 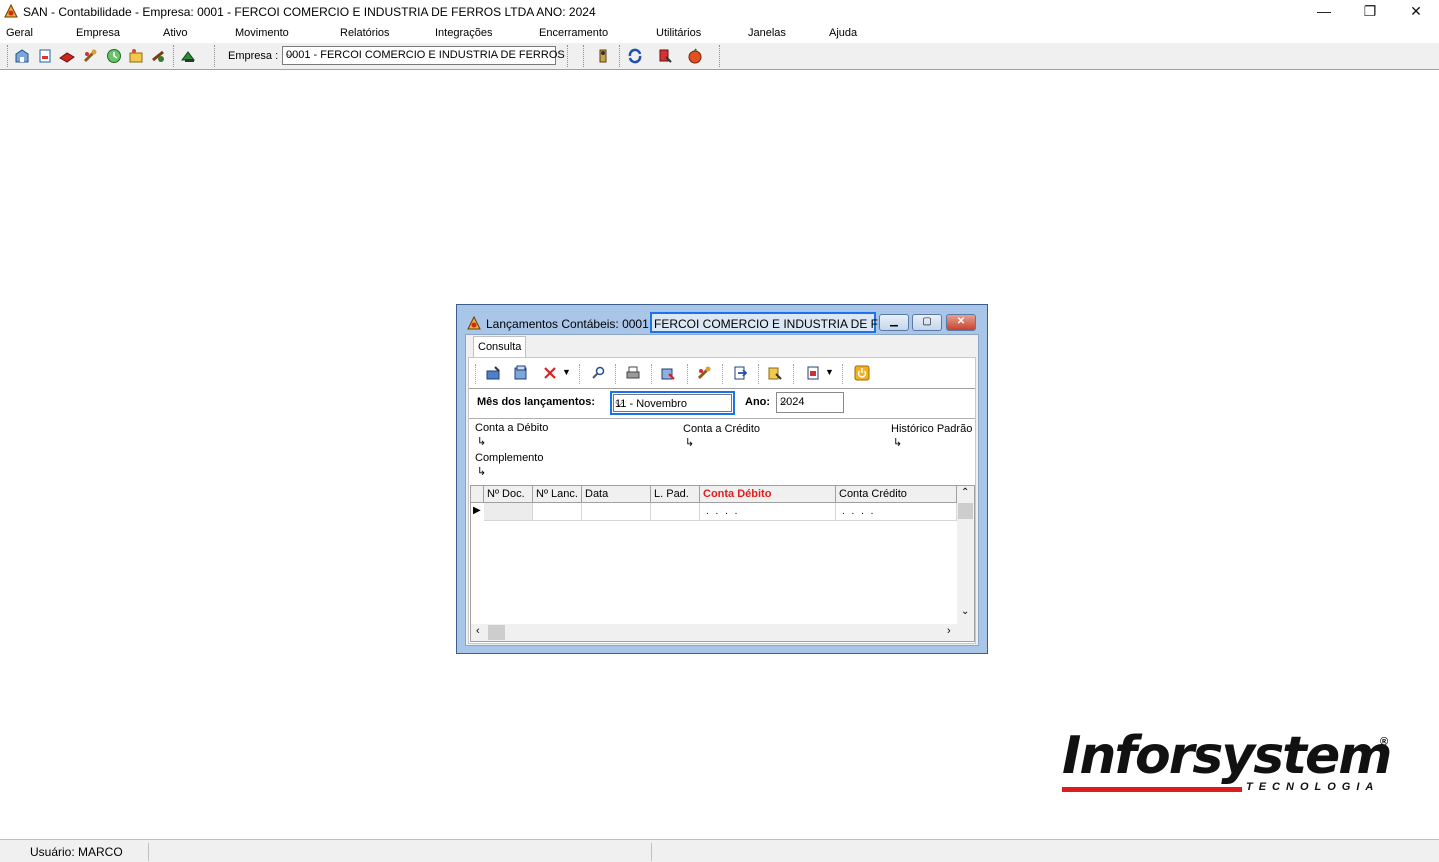 I want to click on menu-ativo: Ativo, so click(x=175, y=33).